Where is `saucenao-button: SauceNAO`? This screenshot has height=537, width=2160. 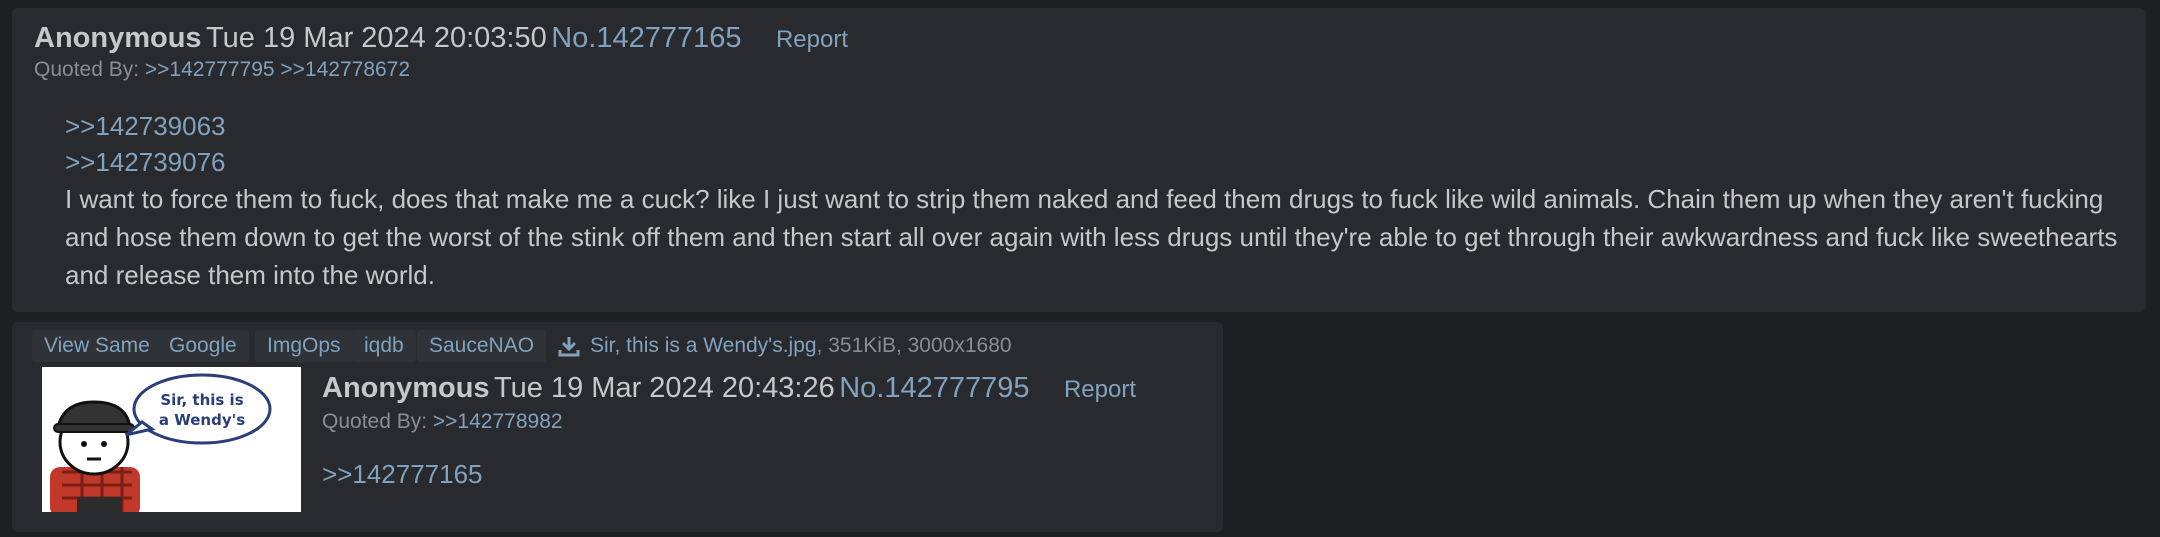 saucenao-button: SauceNAO is located at coordinates (482, 346).